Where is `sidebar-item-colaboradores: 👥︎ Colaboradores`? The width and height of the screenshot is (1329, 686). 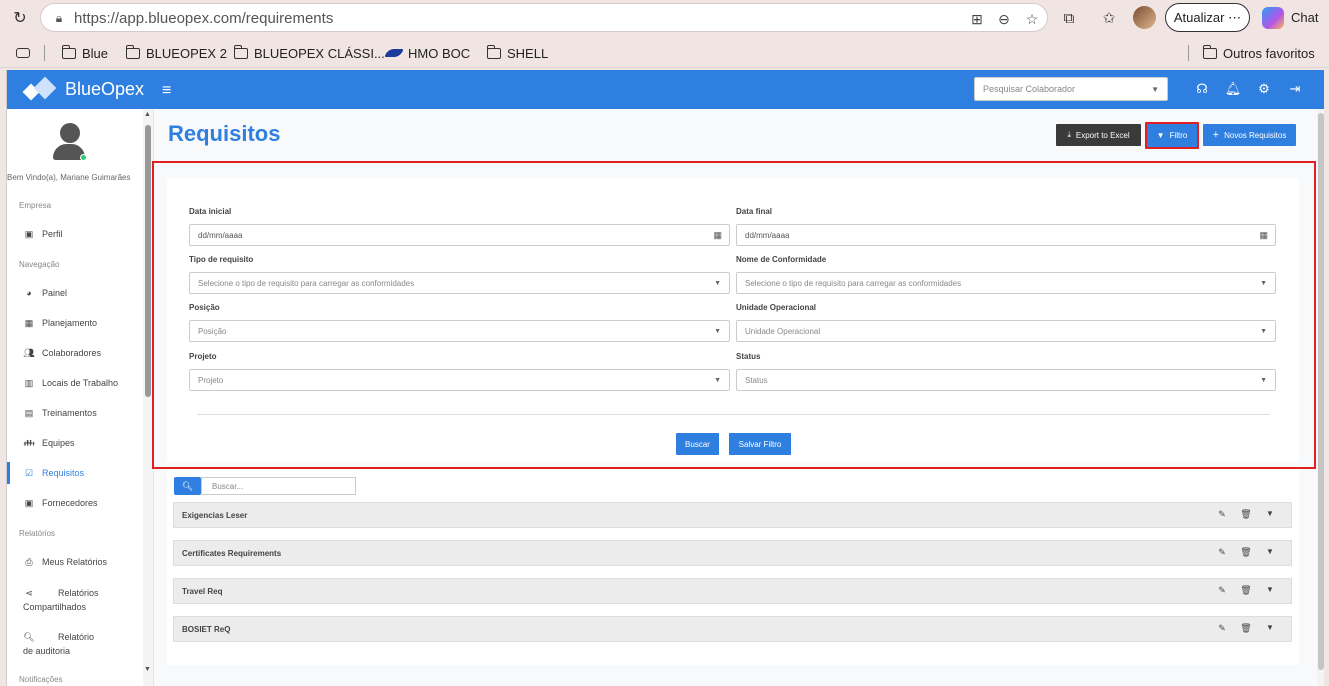
sidebar-item-colaboradores: 👥︎ Colaboradores is located at coordinates (75, 353).